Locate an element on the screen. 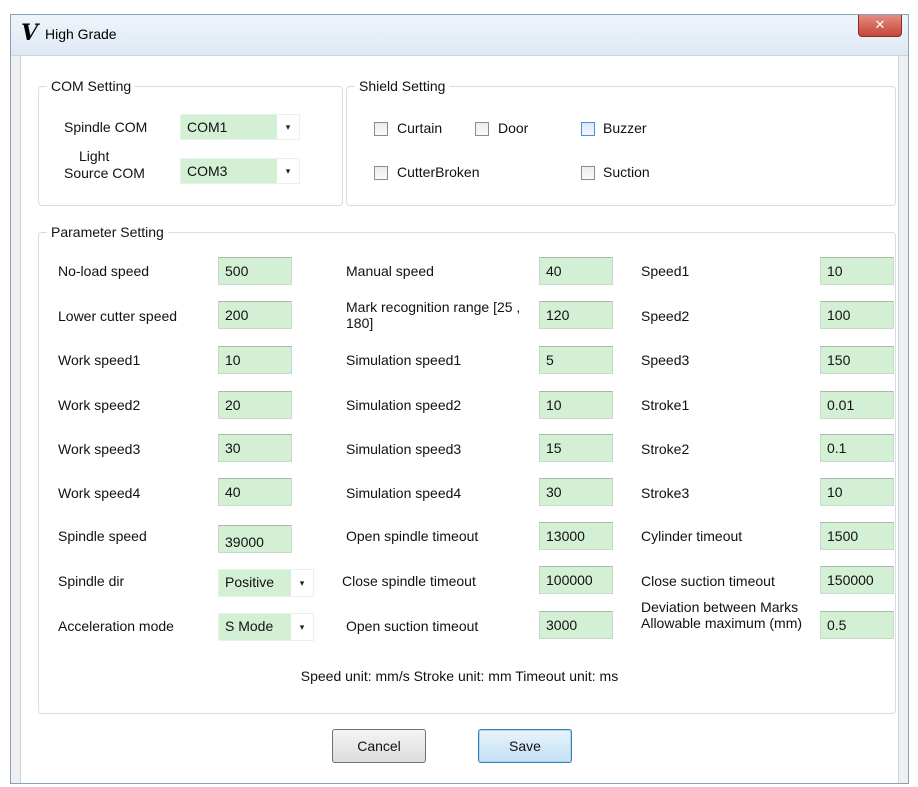 The image size is (918, 787). simulation-speed1-input: 5 is located at coordinates (576, 360).